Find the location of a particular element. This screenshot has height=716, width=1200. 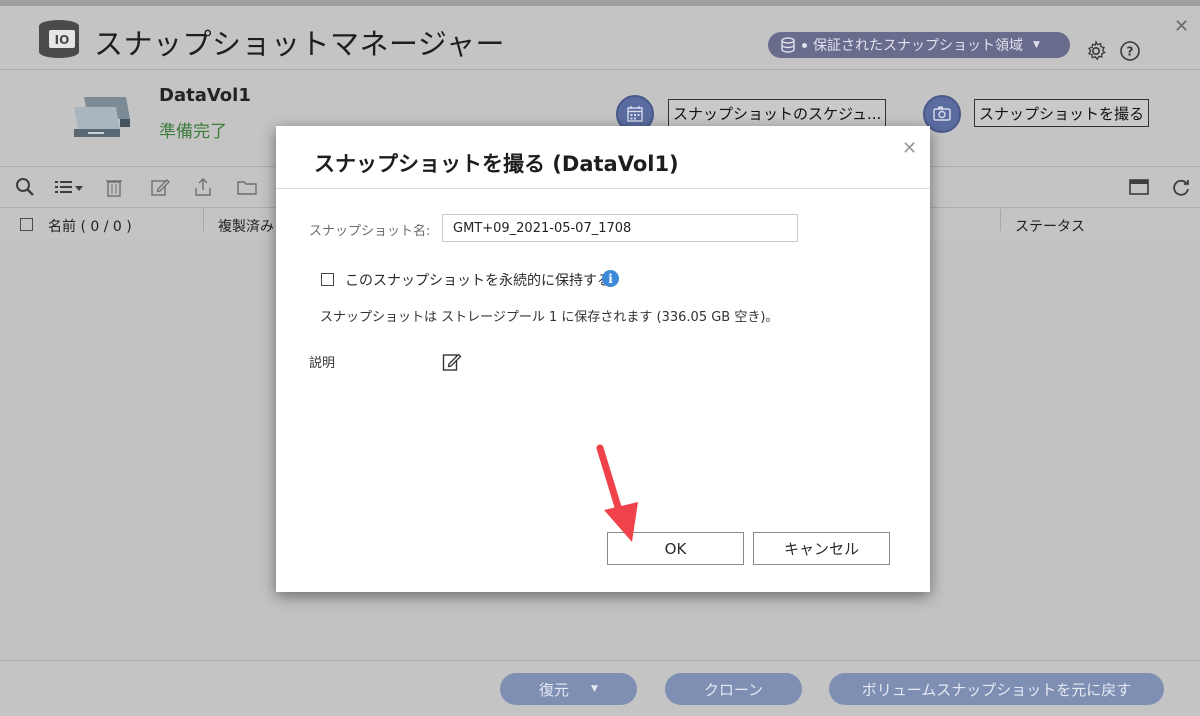

info-icon: i is located at coordinates (610, 278).